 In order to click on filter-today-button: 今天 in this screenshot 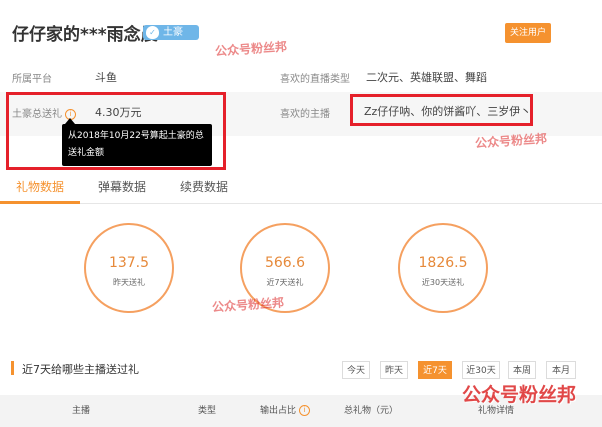, I will do `click(356, 370)`.